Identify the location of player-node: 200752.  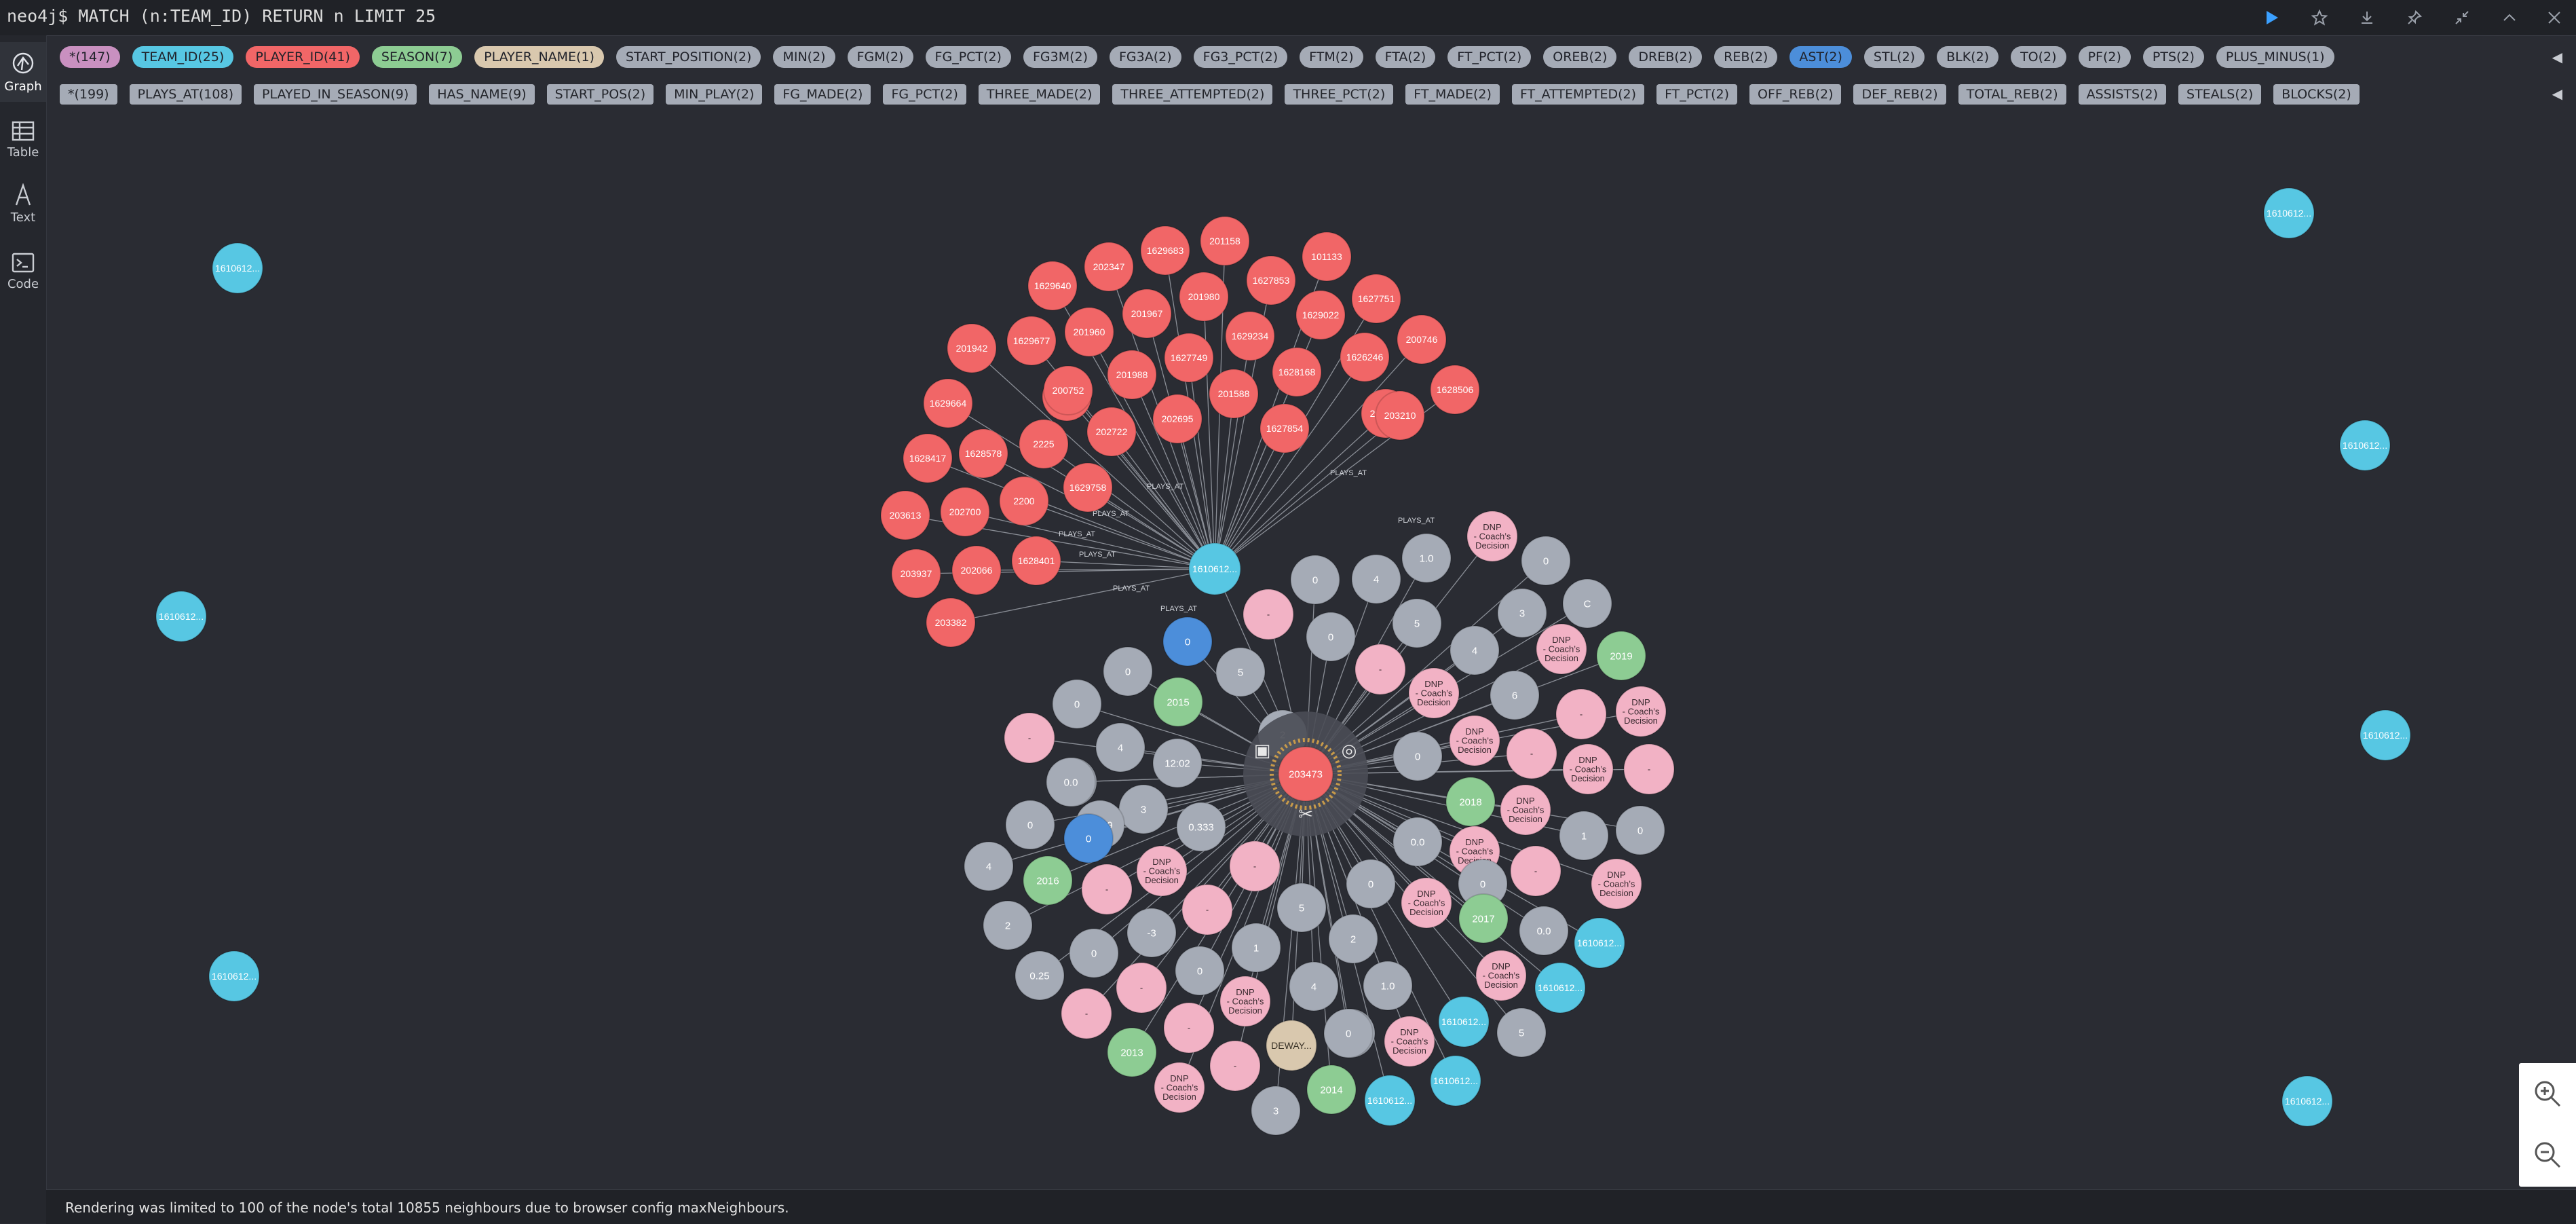
(1068, 390).